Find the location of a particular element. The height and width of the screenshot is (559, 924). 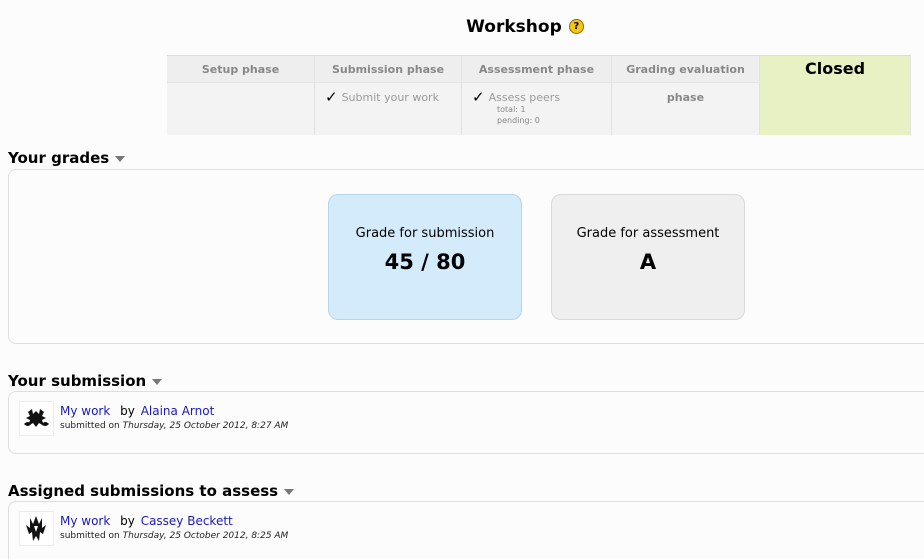

phase-submission: Submission phase ✓ Submit your work is located at coordinates (388, 95).